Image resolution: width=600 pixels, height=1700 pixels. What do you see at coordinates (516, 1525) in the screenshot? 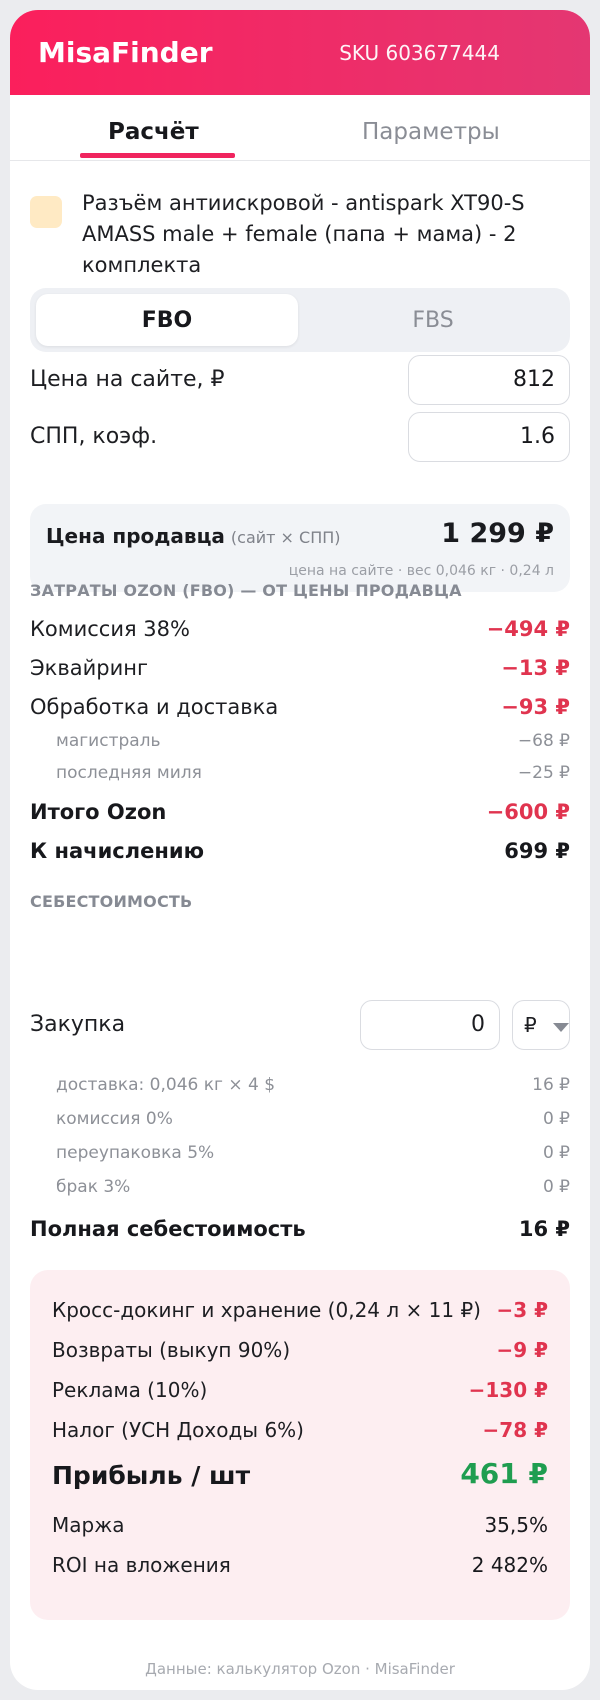
I see `margin-value: 35,5%` at bounding box center [516, 1525].